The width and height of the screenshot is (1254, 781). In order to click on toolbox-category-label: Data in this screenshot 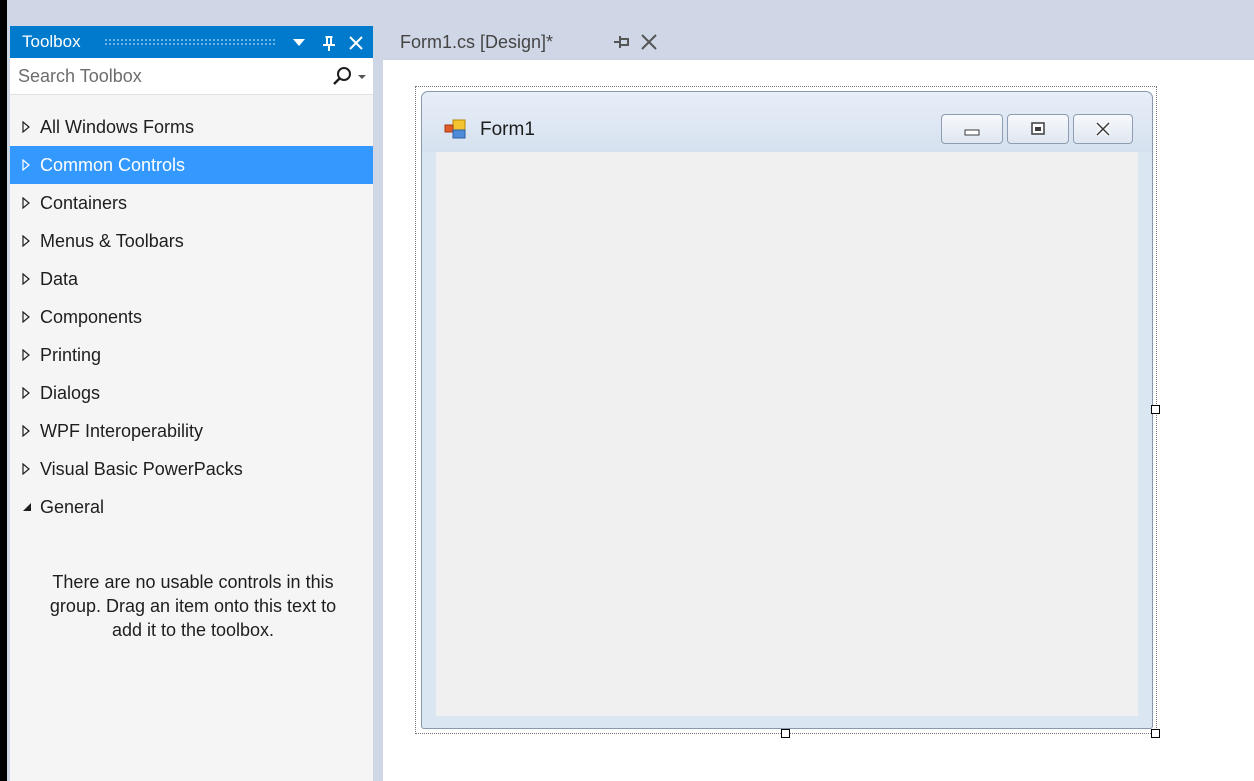, I will do `click(59, 278)`.